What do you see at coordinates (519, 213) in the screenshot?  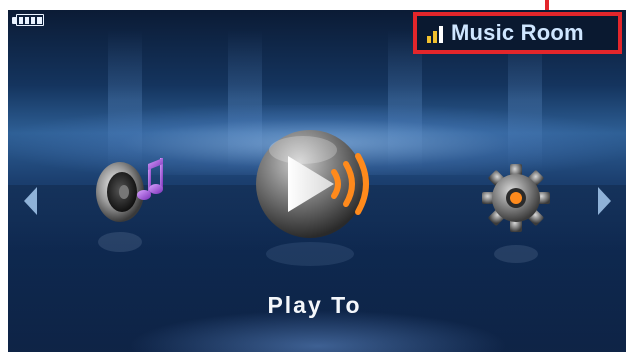 I see `settings-gear-icon` at bounding box center [519, 213].